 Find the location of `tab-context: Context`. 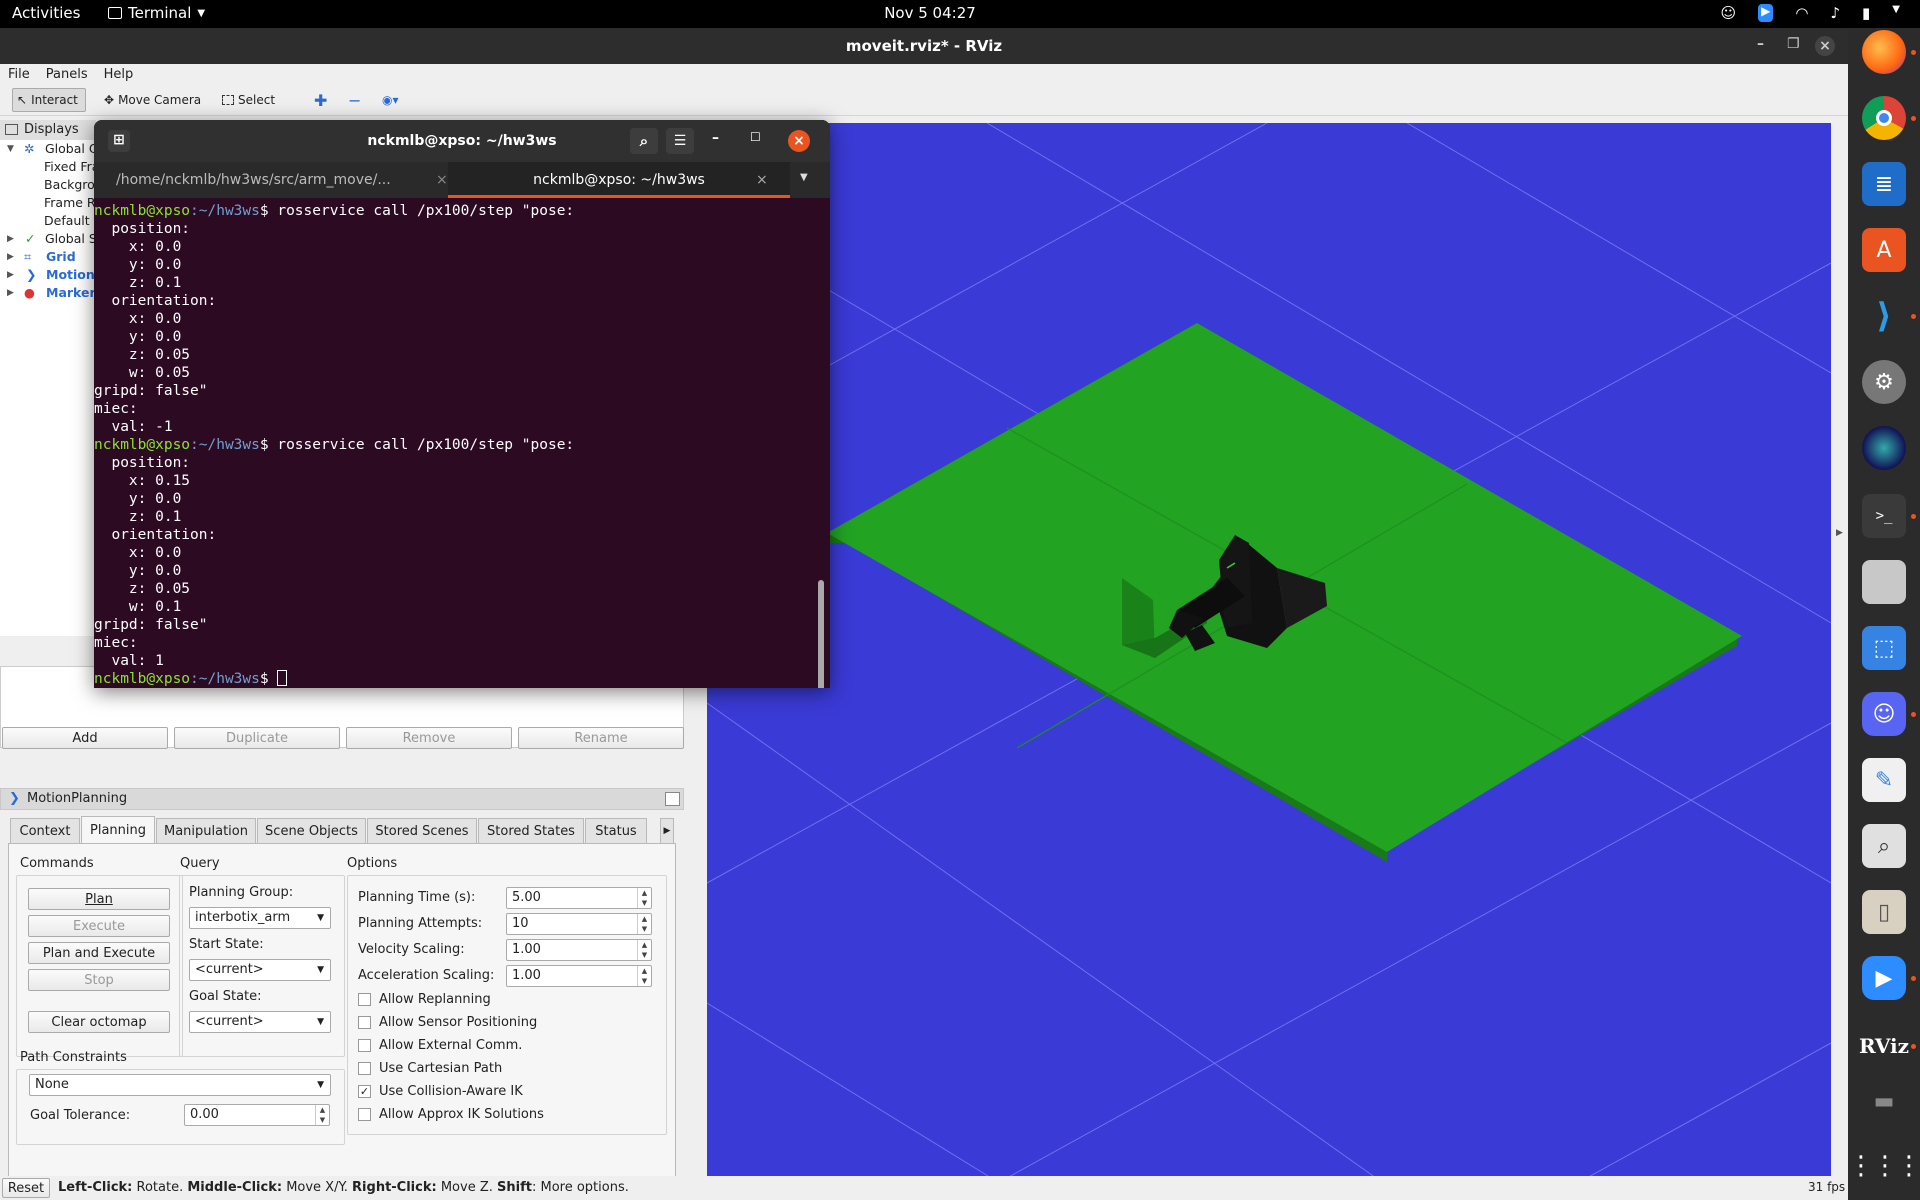

tab-context: Context is located at coordinates (45, 831).